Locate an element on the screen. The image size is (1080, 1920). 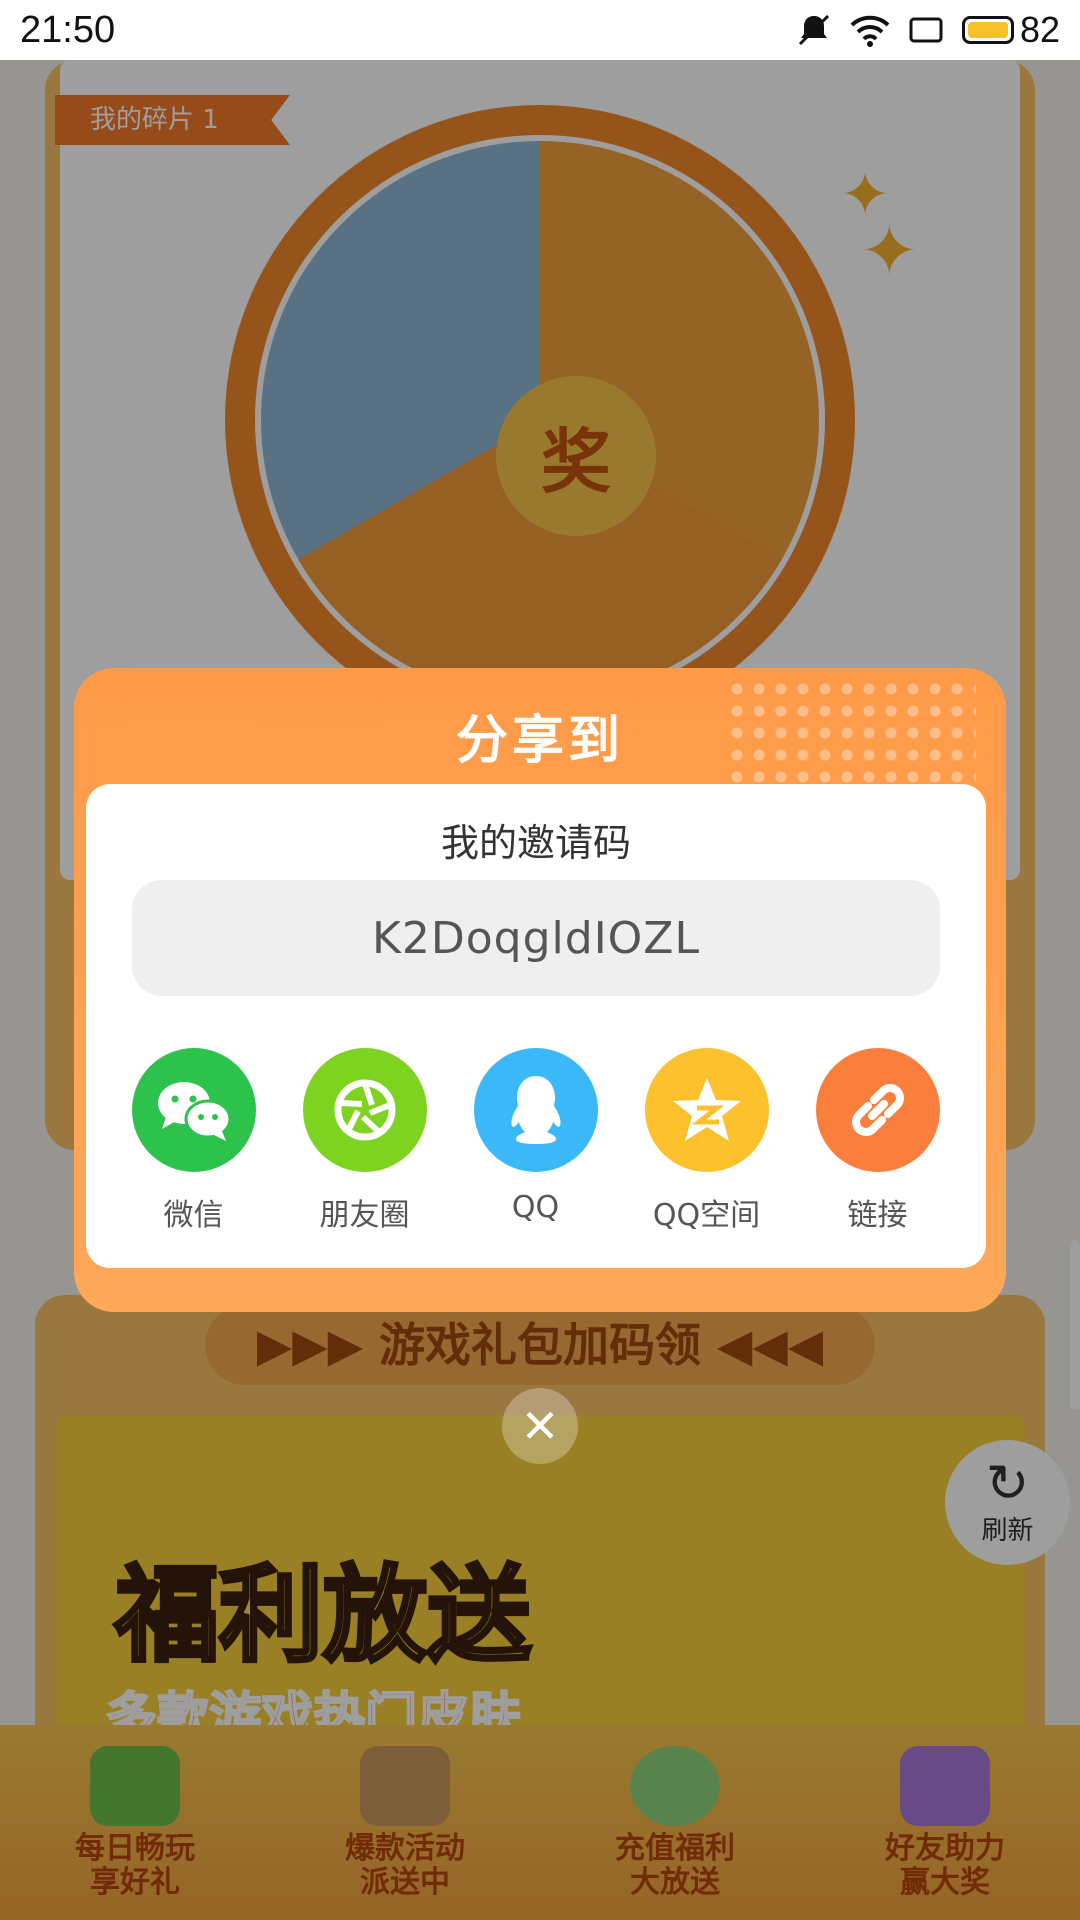
qzone-icon is located at coordinates (706, 1110).